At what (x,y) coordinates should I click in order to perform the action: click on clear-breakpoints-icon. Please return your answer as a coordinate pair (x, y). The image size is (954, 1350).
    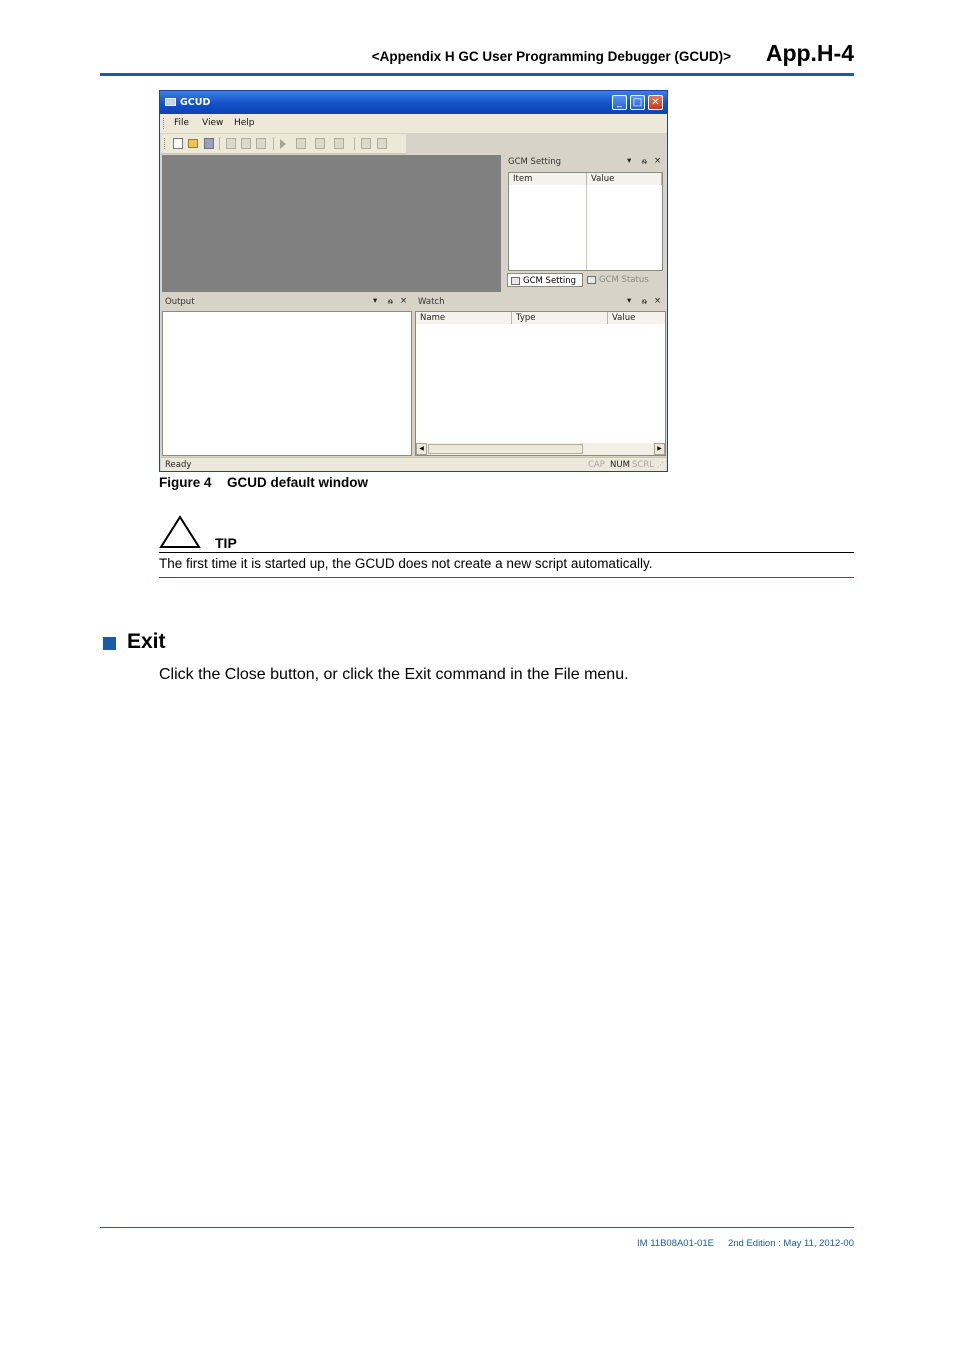
    Looking at the image, I should click on (382, 143).